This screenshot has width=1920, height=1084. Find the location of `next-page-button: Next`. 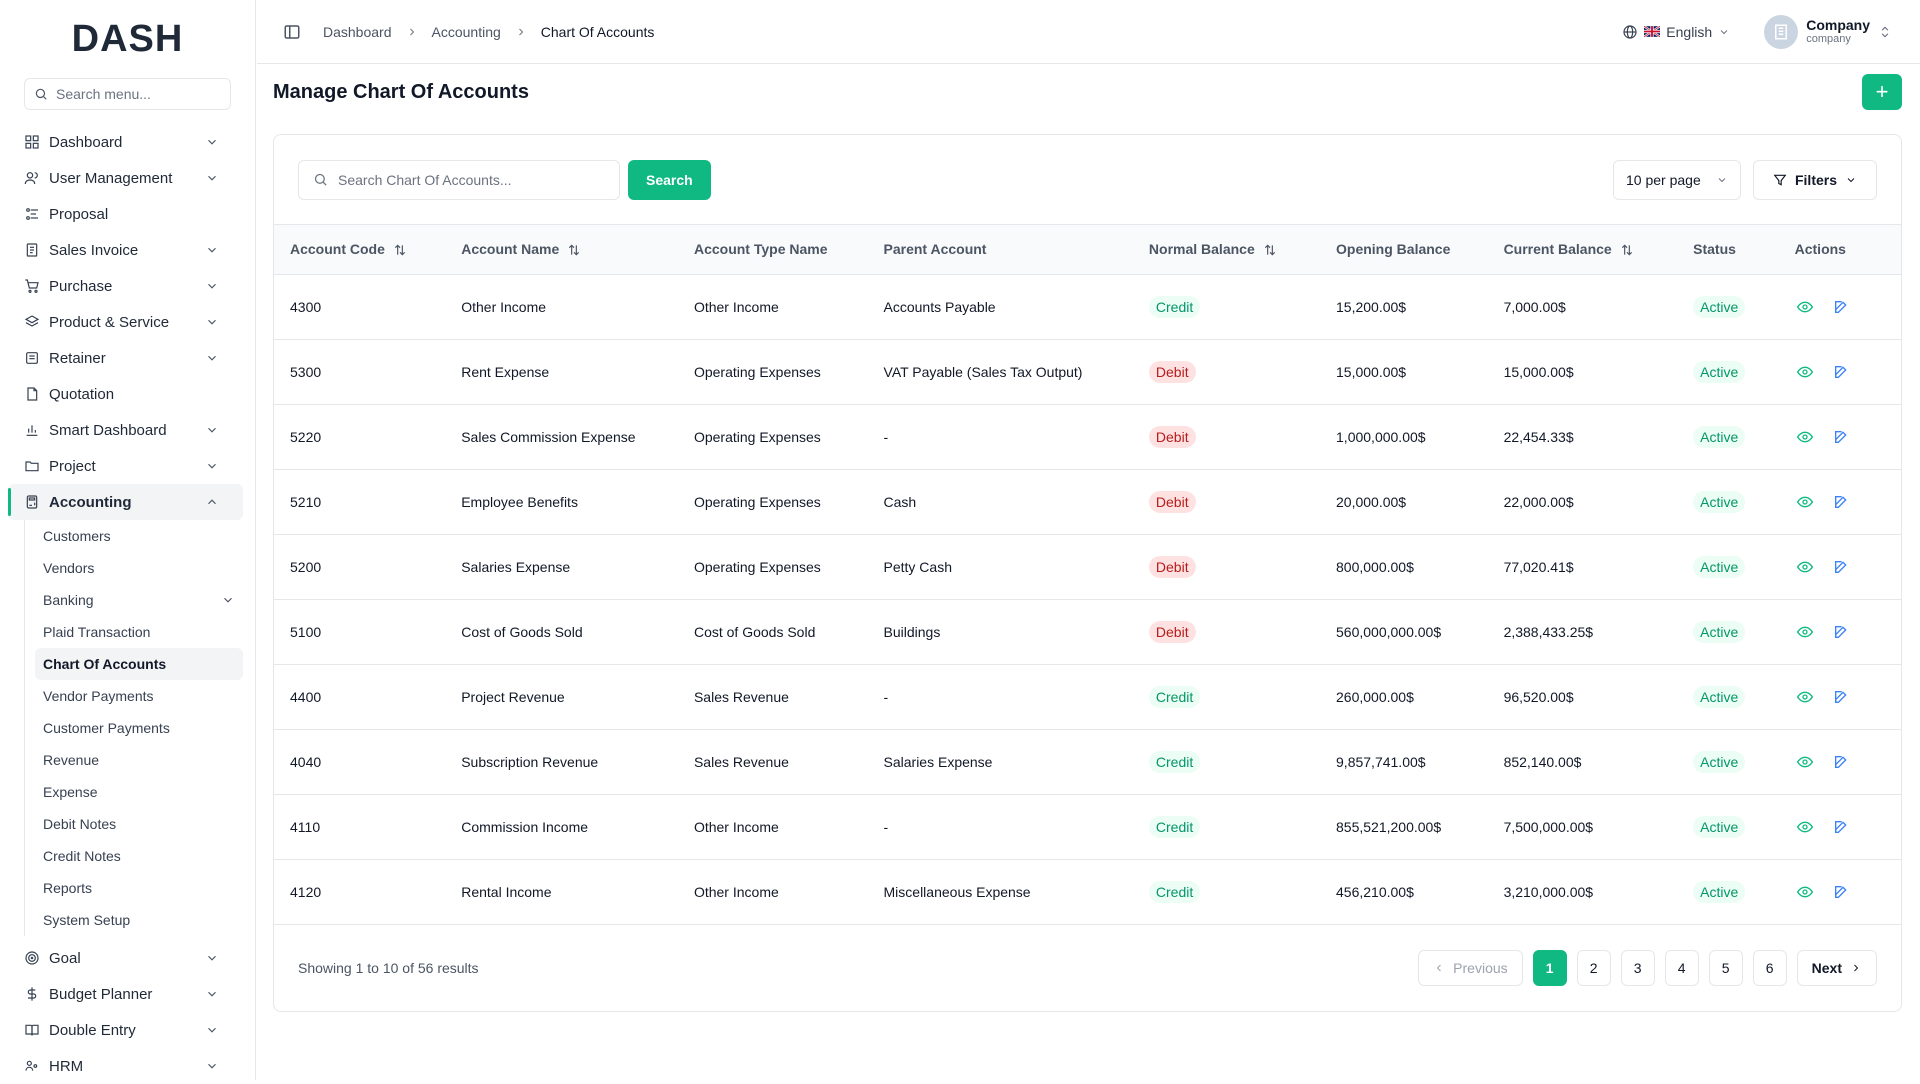

next-page-button: Next is located at coordinates (1837, 968).